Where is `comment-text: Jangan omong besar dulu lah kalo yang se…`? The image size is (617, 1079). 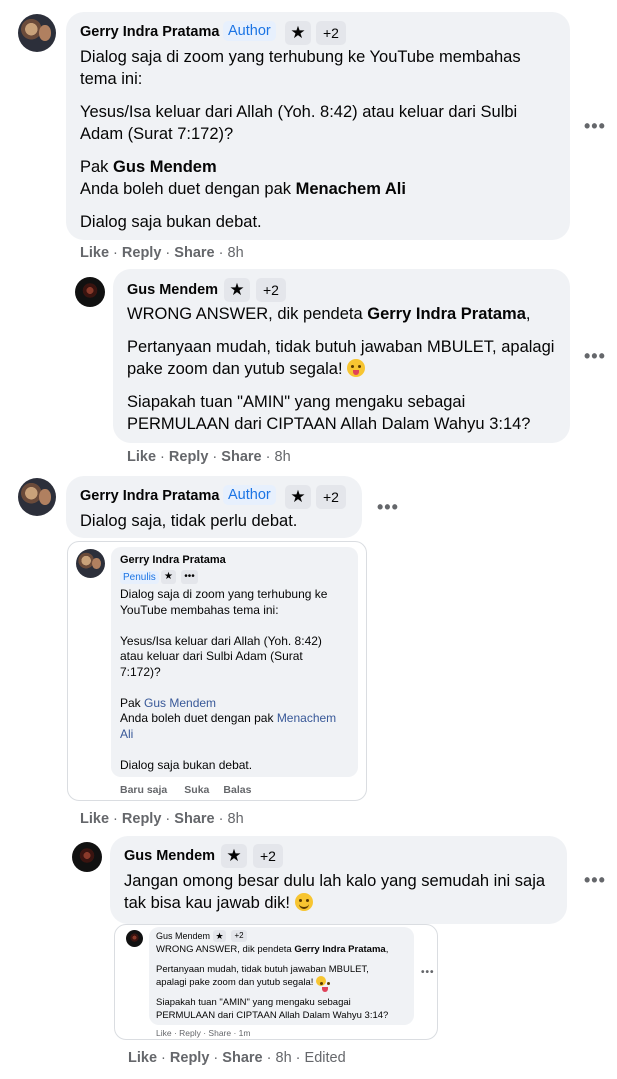 comment-text: Jangan omong besar dulu lah kalo yang se… is located at coordinates (339, 892).